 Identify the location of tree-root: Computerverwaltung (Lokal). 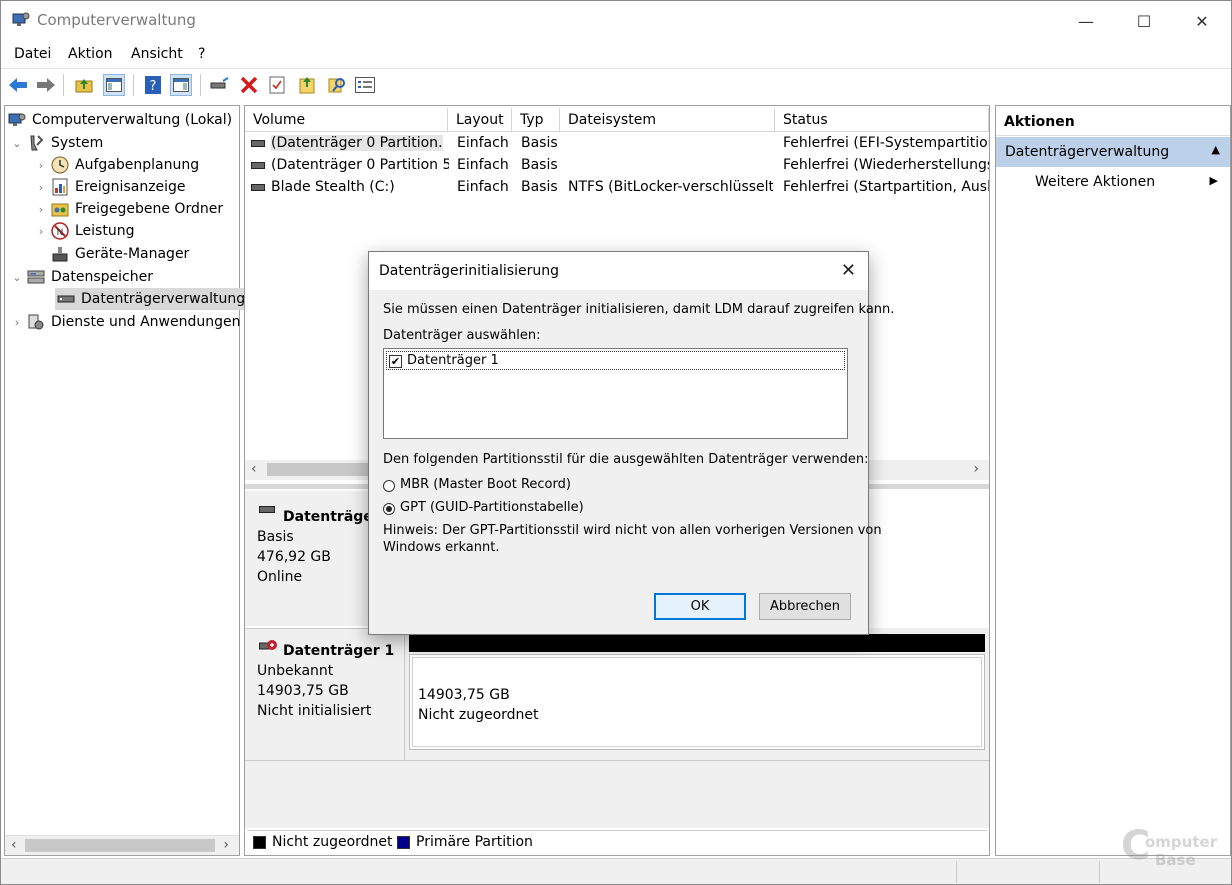
(120, 120).